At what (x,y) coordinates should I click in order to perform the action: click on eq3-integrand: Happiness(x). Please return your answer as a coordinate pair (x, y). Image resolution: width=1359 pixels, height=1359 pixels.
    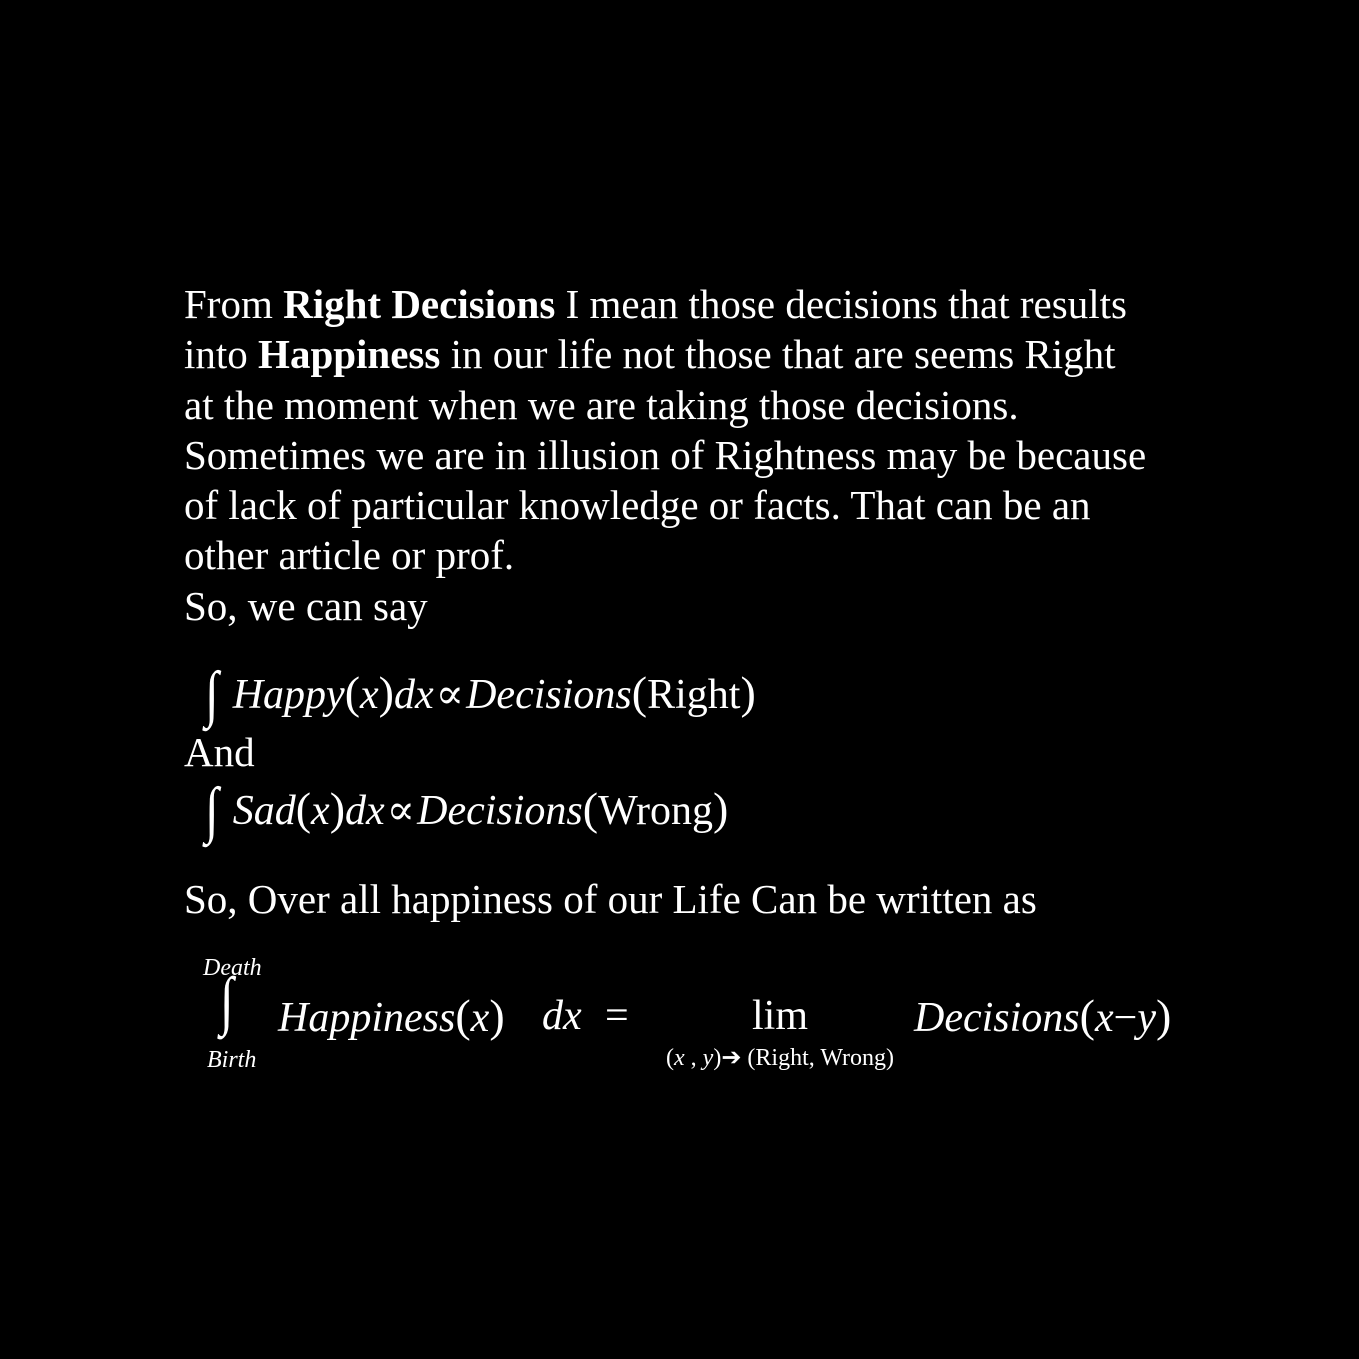
    Looking at the image, I should click on (391, 1015).